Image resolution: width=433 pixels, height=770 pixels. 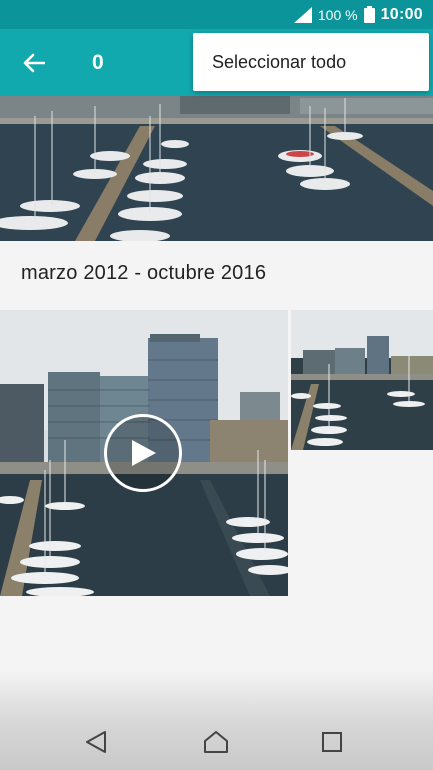 I want to click on nav-home-button, so click(x=216, y=742).